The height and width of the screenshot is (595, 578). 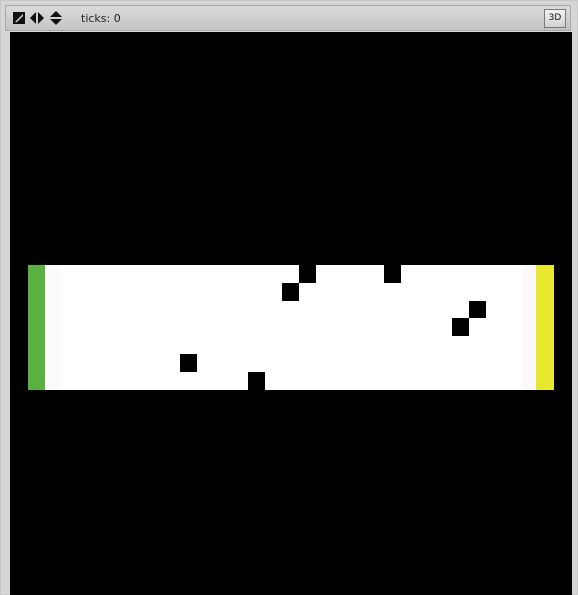 What do you see at coordinates (56, 18) in the screenshot?
I see `up-down-arrows-icon` at bounding box center [56, 18].